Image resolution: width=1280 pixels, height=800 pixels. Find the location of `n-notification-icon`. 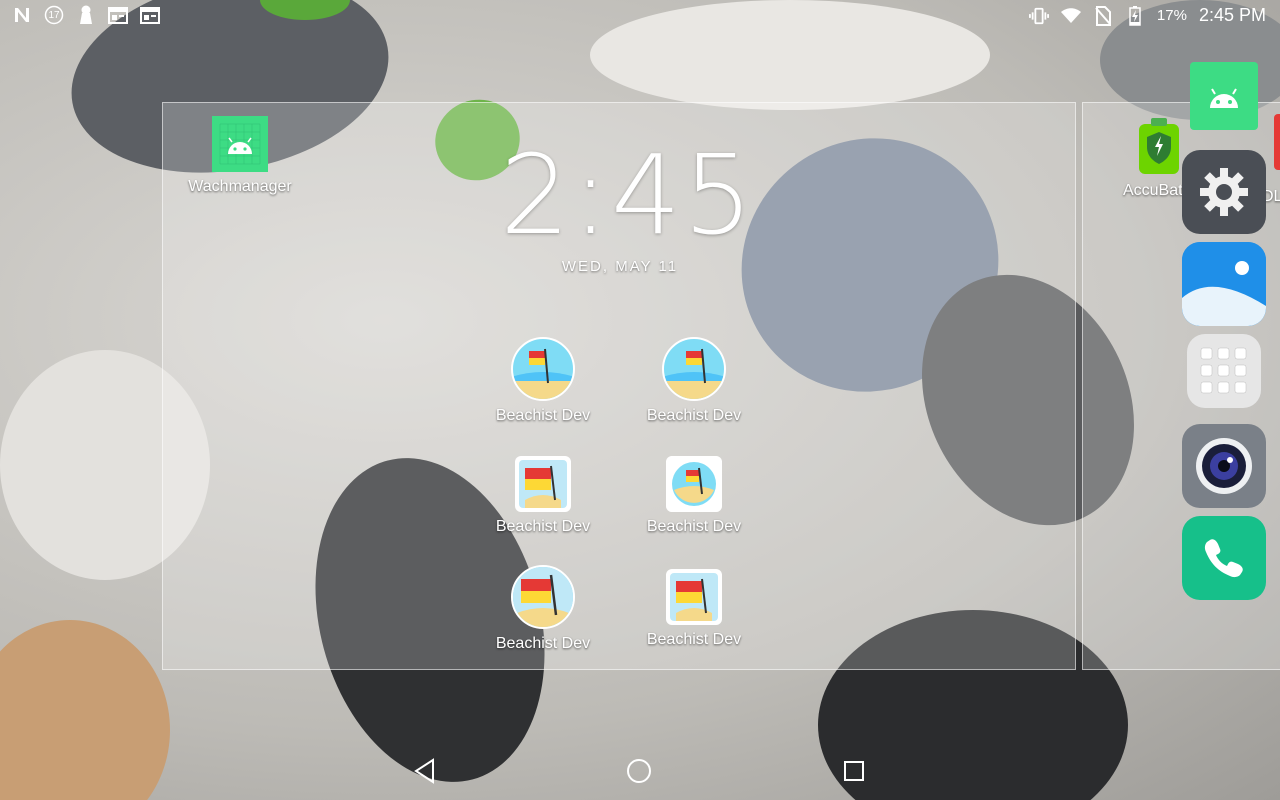

n-notification-icon is located at coordinates (22, 15).